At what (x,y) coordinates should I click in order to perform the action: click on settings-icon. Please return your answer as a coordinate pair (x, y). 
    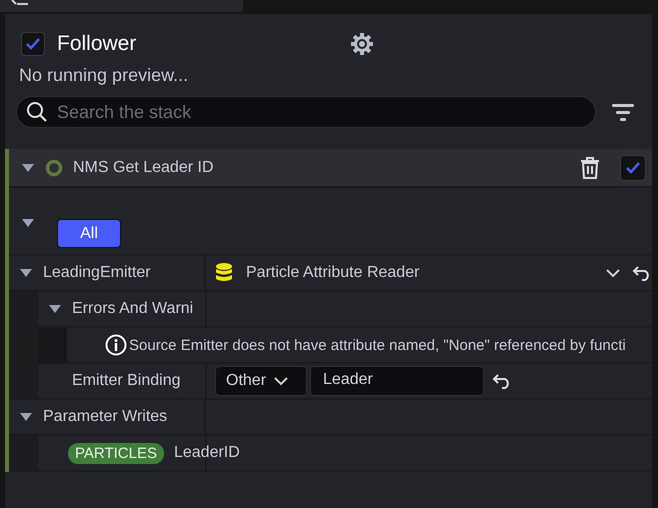
    Looking at the image, I should click on (362, 44).